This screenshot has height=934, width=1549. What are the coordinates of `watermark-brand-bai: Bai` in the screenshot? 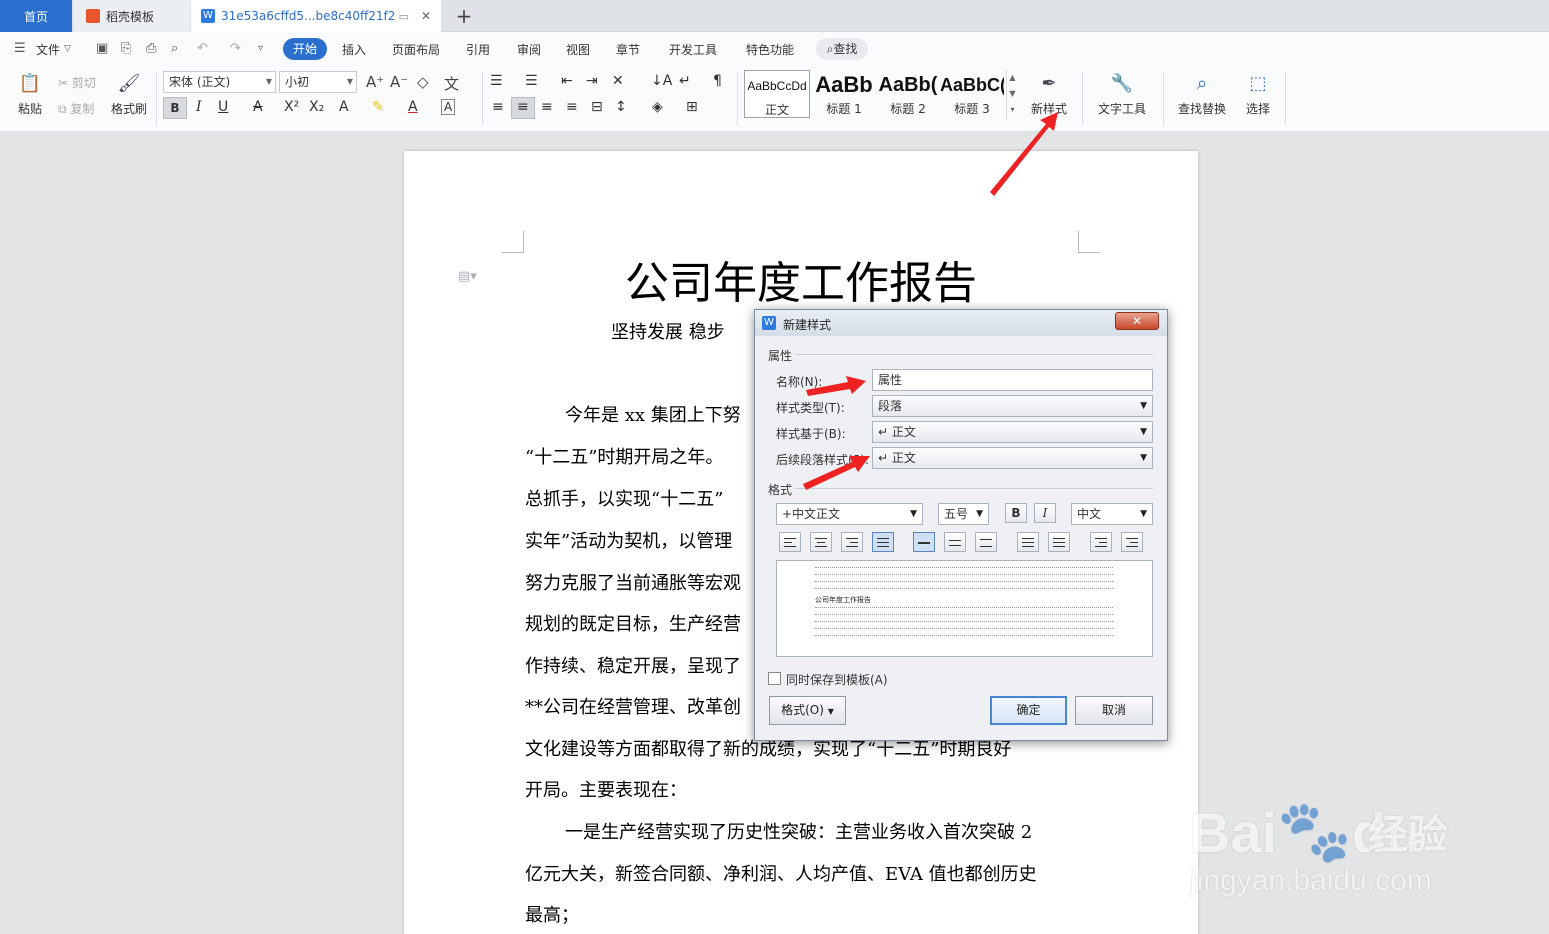 It's located at (1234, 832).